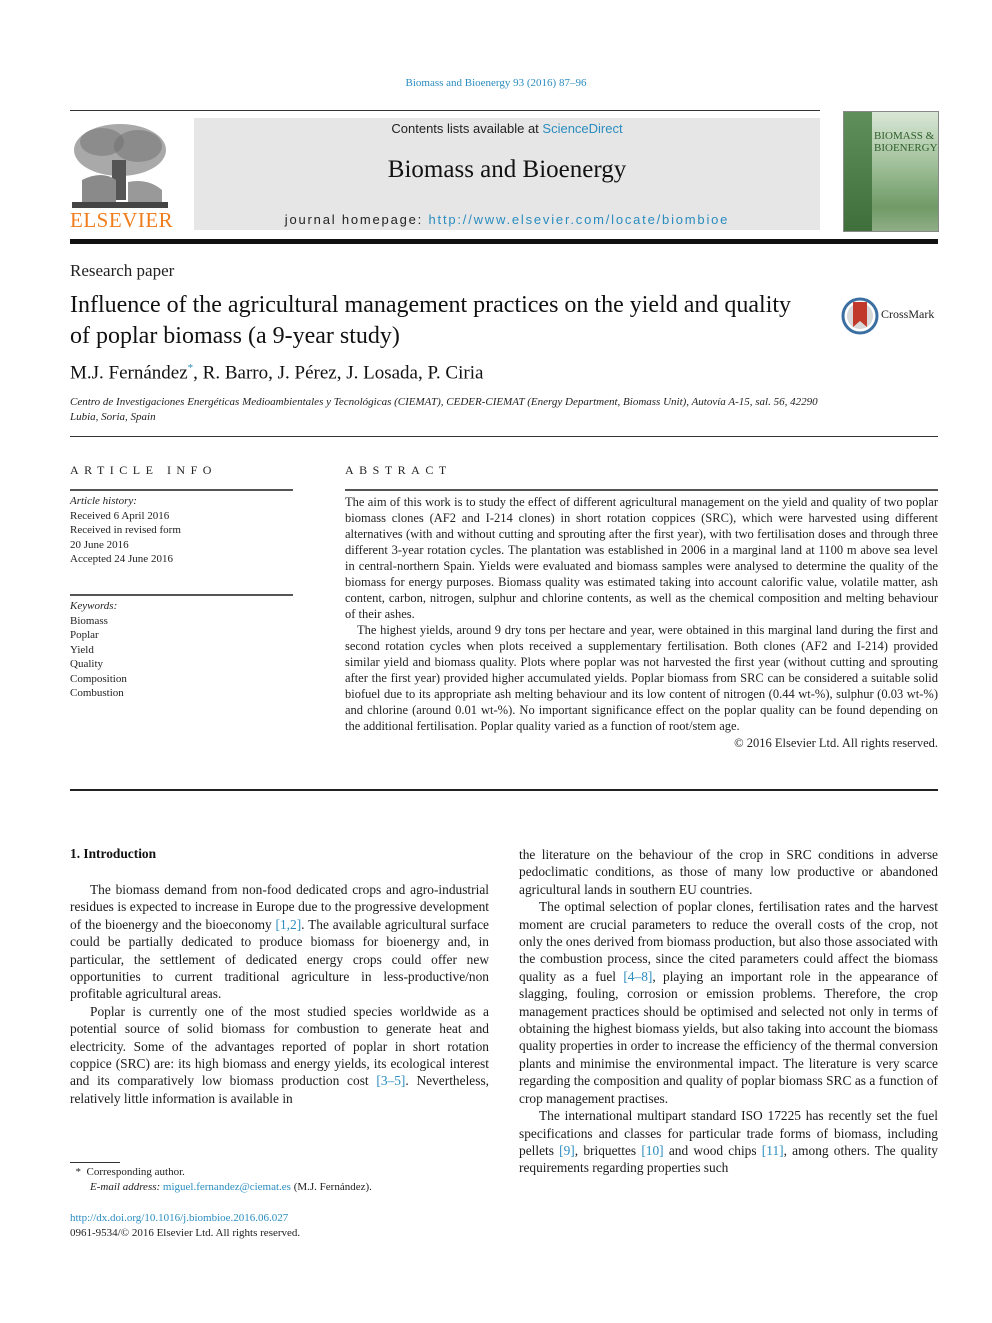 The height and width of the screenshot is (1323, 992). I want to click on email-link: miguel.fernandez@ciemat.es, so click(227, 1187).